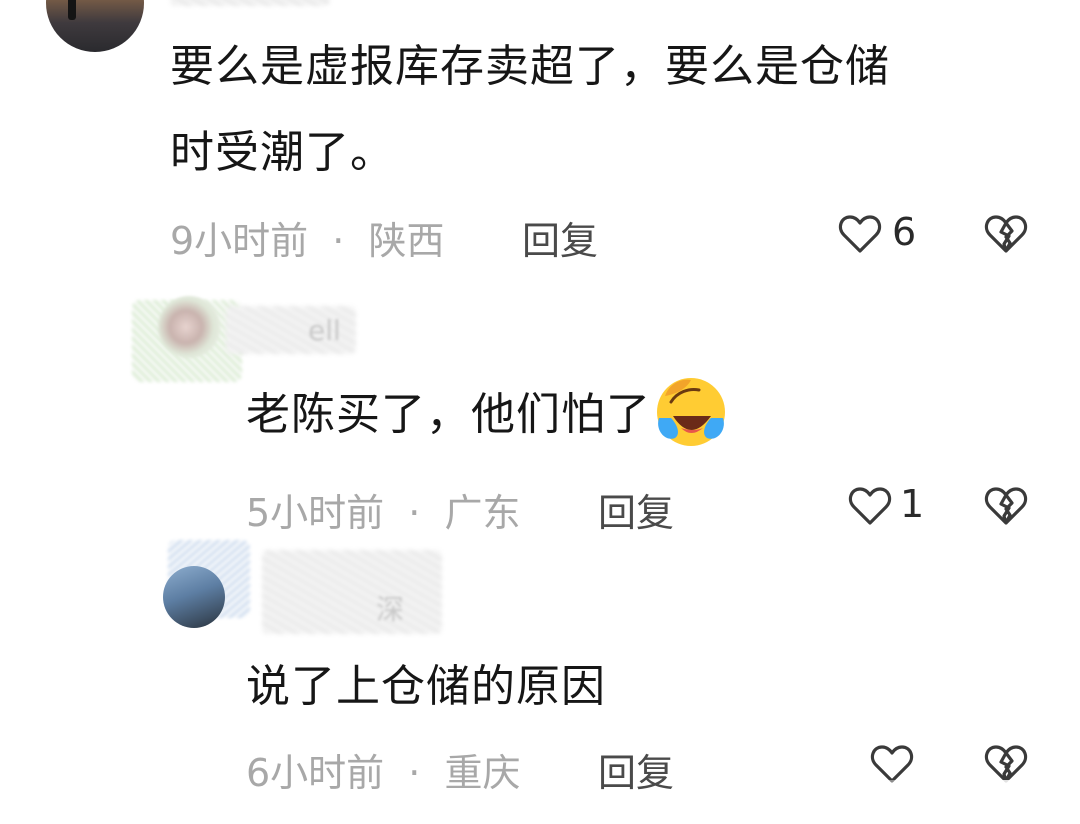 The width and height of the screenshot is (1080, 824). I want to click on comment-meta: 5小时前 · 广东, so click(383, 509).